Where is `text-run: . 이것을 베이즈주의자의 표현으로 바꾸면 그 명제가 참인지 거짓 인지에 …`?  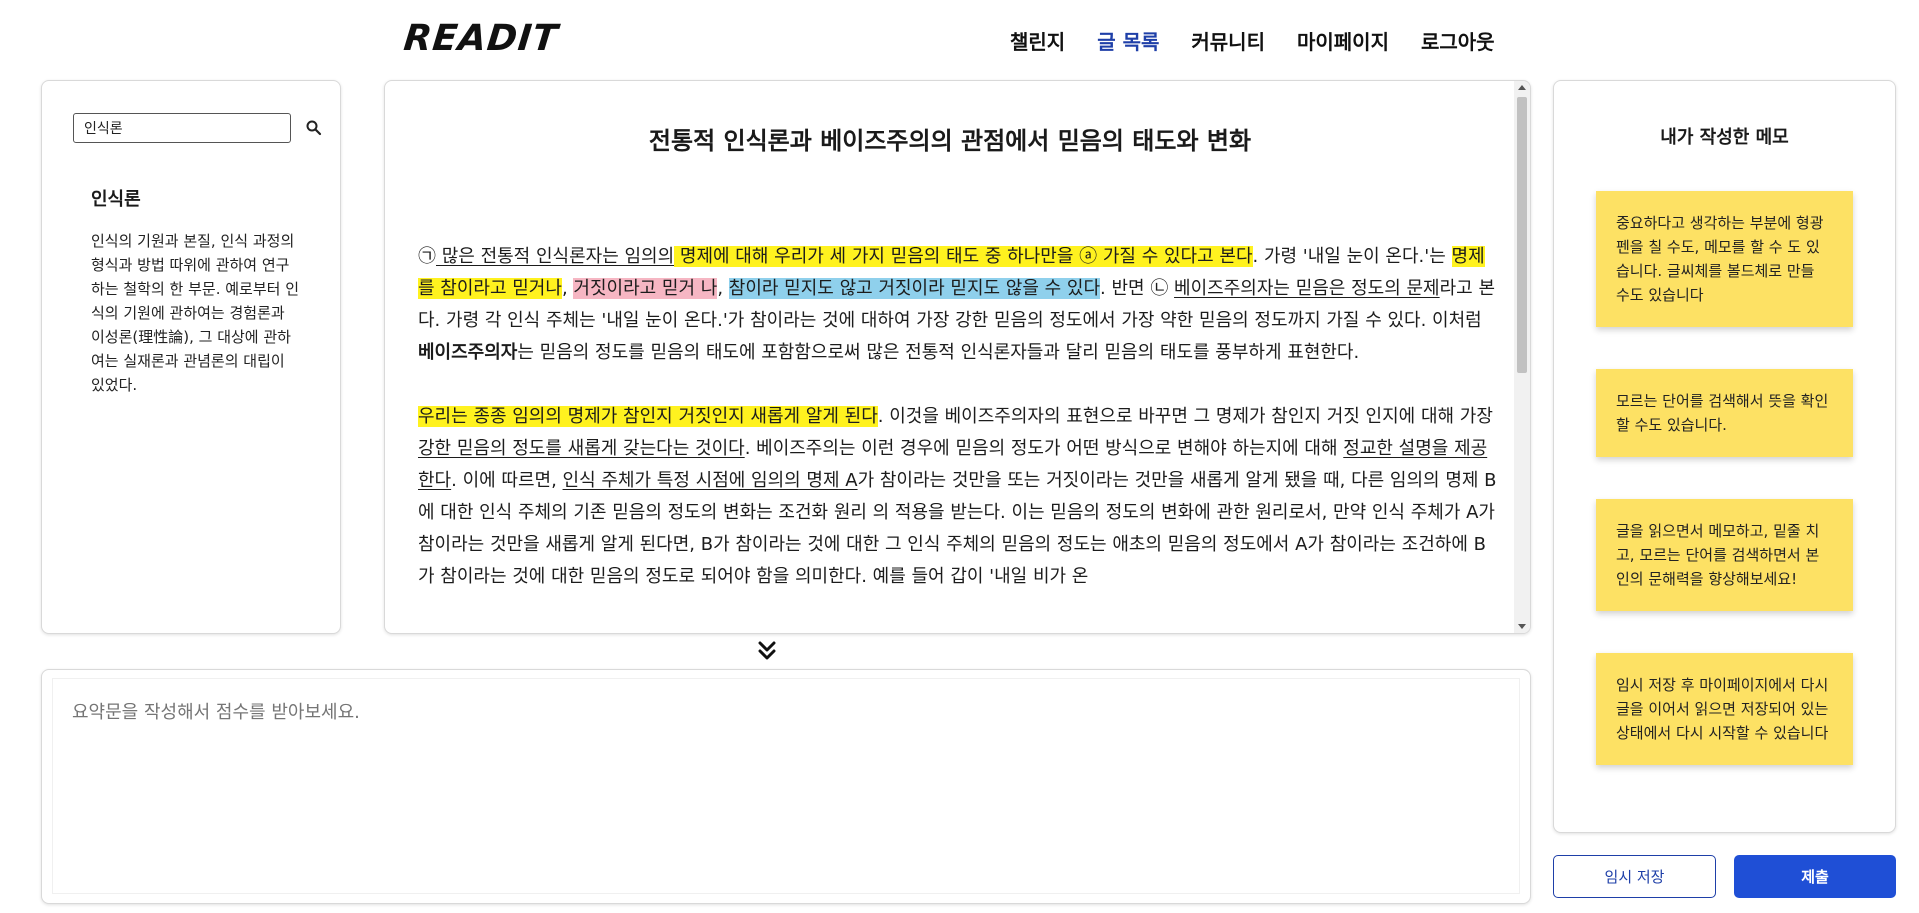
text-run: . 이것을 베이즈주의자의 표현으로 바꾸면 그 명제가 참인지 거짓 인지에 … is located at coordinates (1185, 416).